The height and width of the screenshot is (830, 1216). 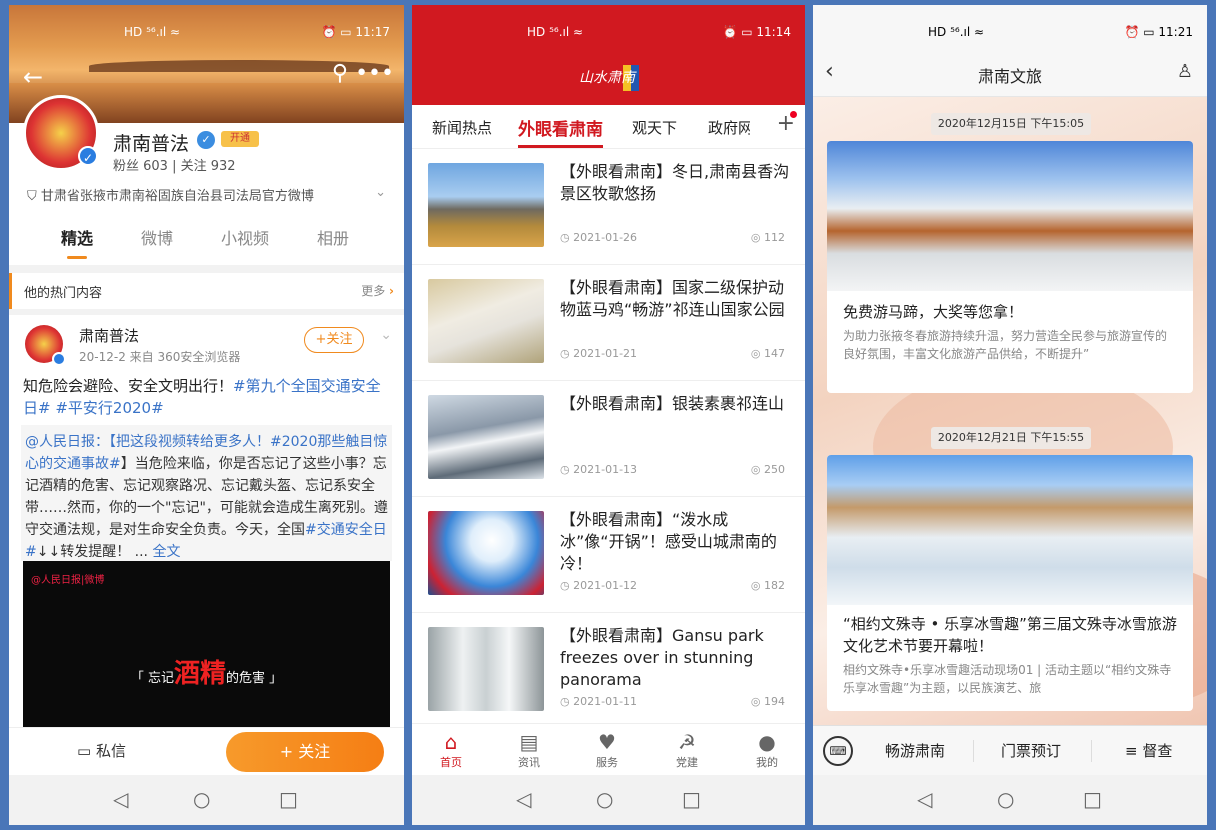 What do you see at coordinates (245, 237) in the screenshot?
I see `tab-short-video: 小视频` at bounding box center [245, 237].